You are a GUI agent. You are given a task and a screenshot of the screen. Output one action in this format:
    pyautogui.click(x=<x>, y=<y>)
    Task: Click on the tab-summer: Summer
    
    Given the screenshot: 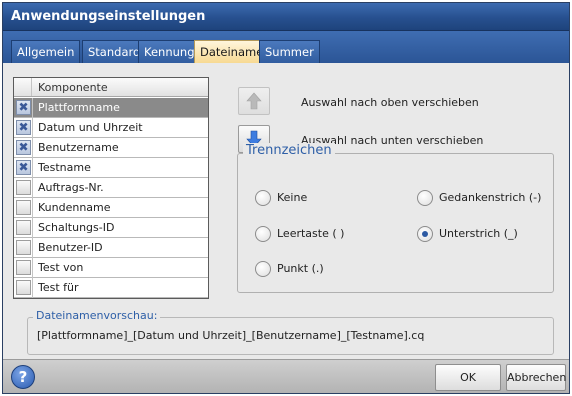 What is the action you would take?
    pyautogui.click(x=289, y=51)
    